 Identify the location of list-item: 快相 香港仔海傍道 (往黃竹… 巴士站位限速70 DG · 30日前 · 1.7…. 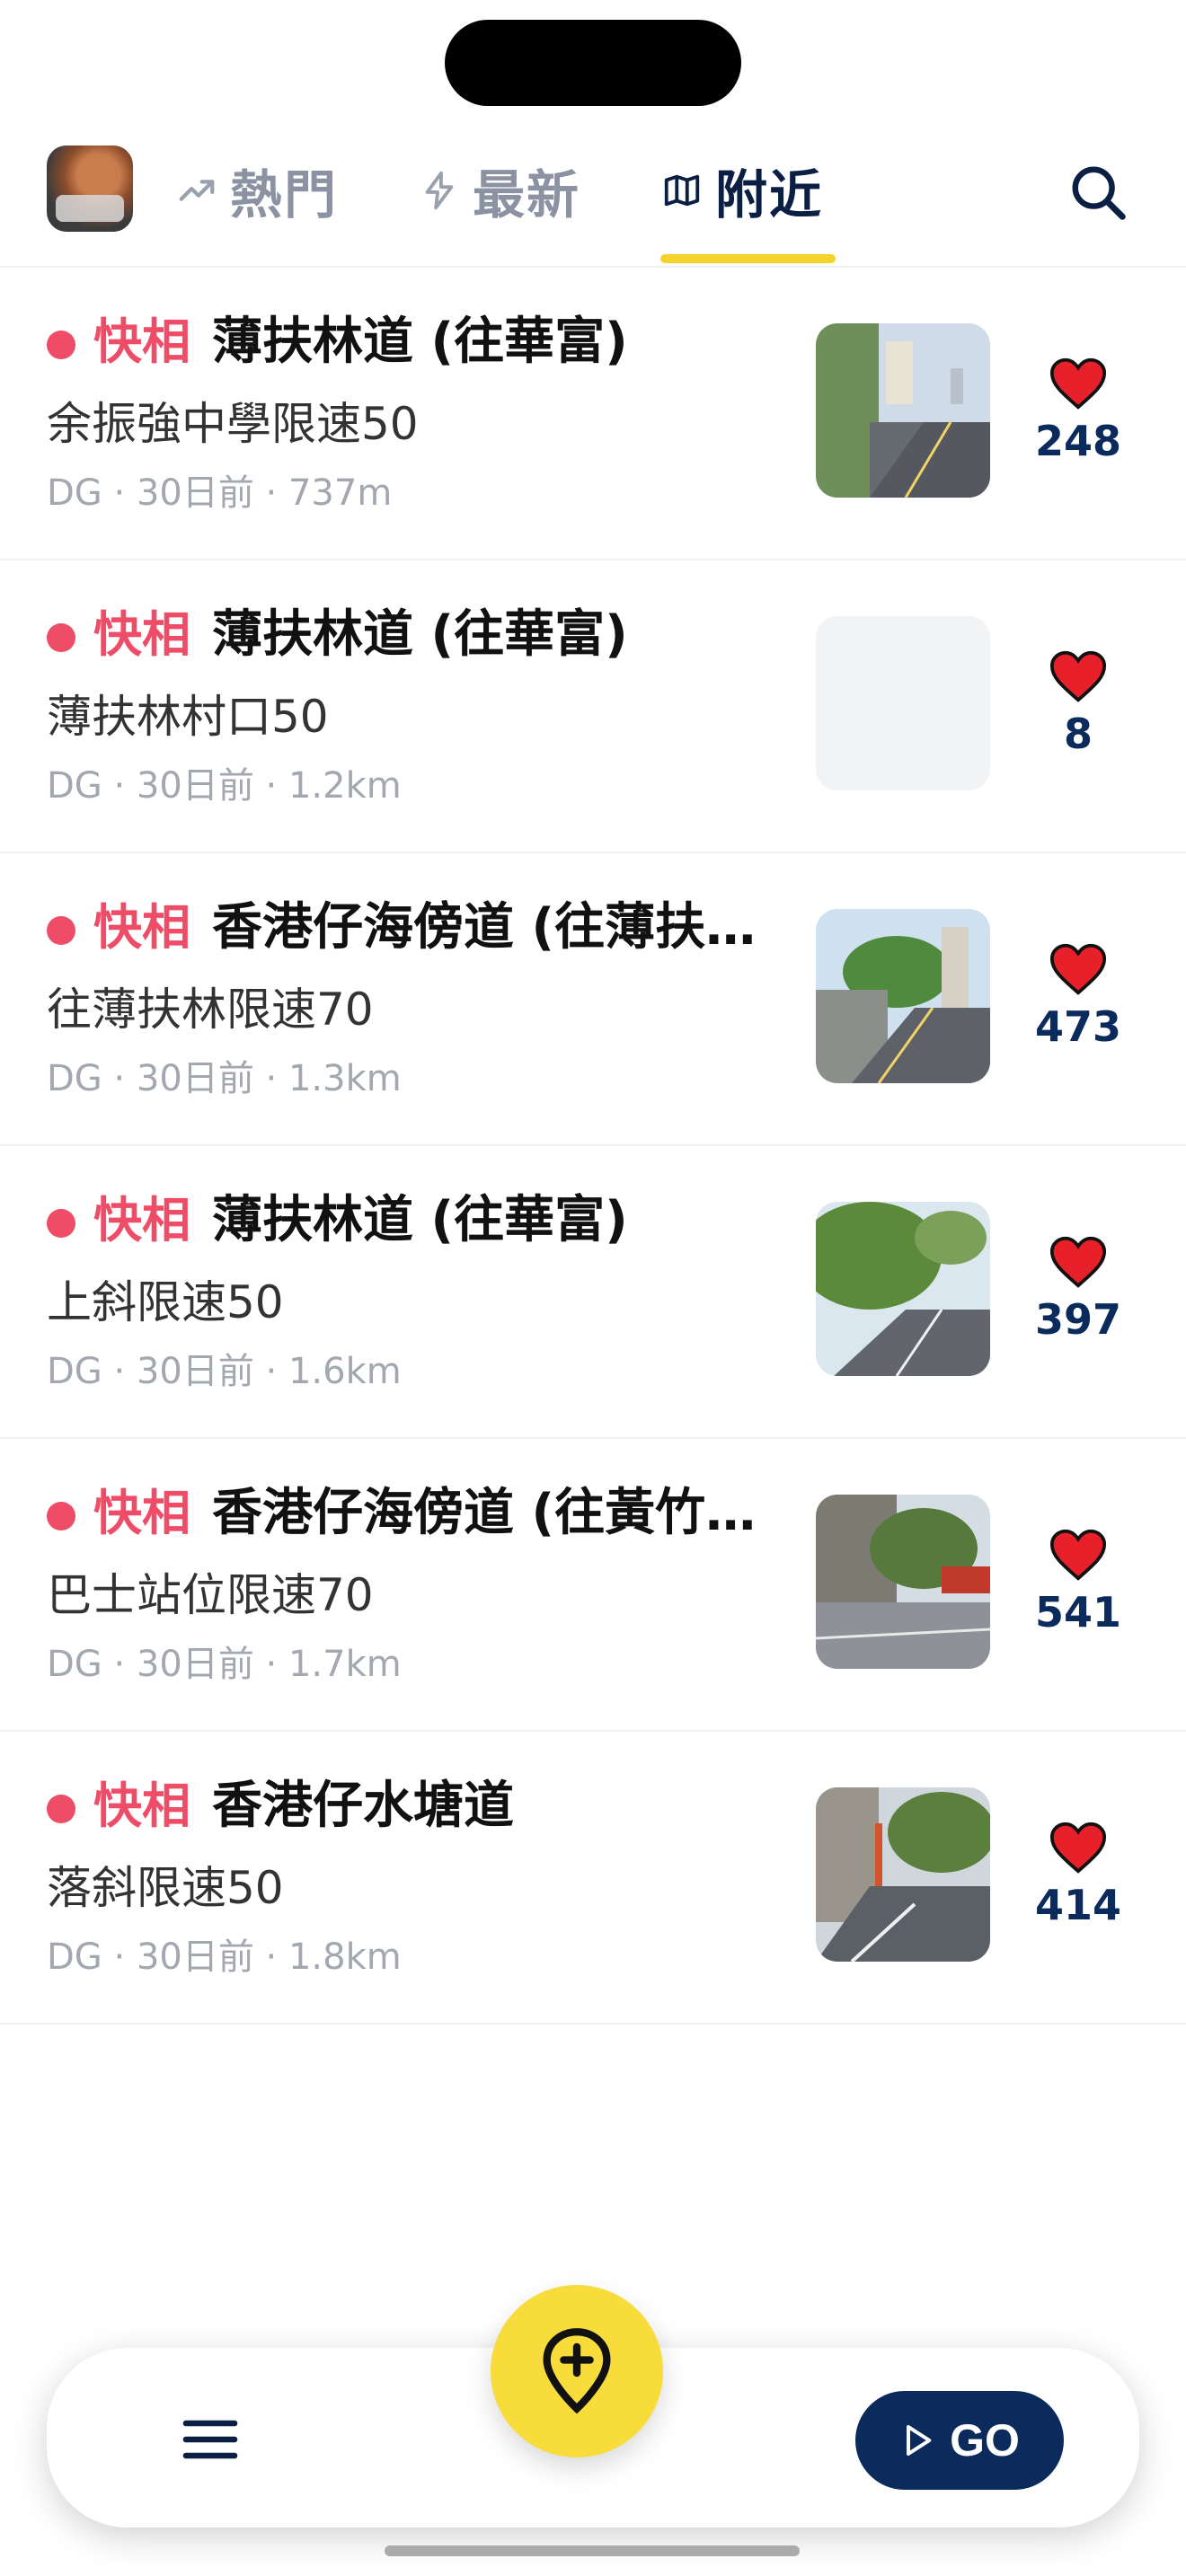
(593, 1585).